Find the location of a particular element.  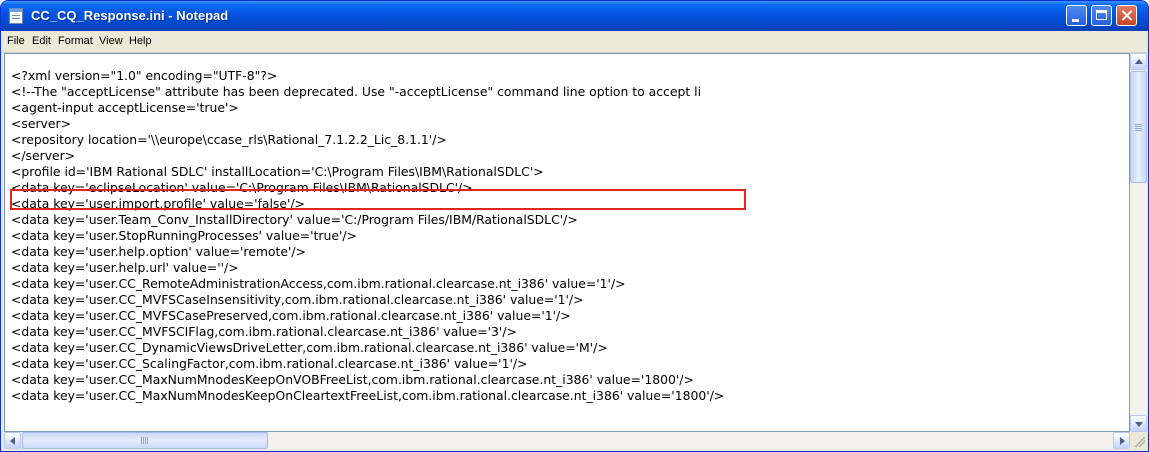

close-button is located at coordinates (1126, 15).